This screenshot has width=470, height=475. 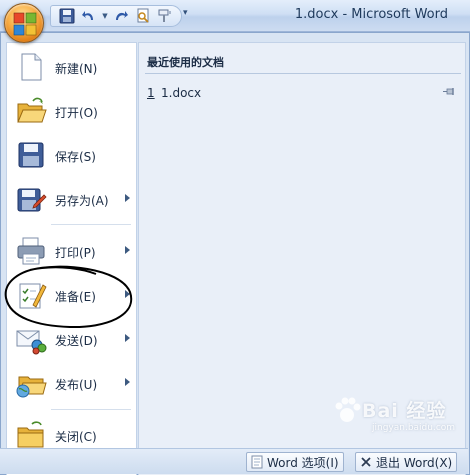 What do you see at coordinates (75, 297) in the screenshot?
I see `menu-item-label: 准备(E)` at bounding box center [75, 297].